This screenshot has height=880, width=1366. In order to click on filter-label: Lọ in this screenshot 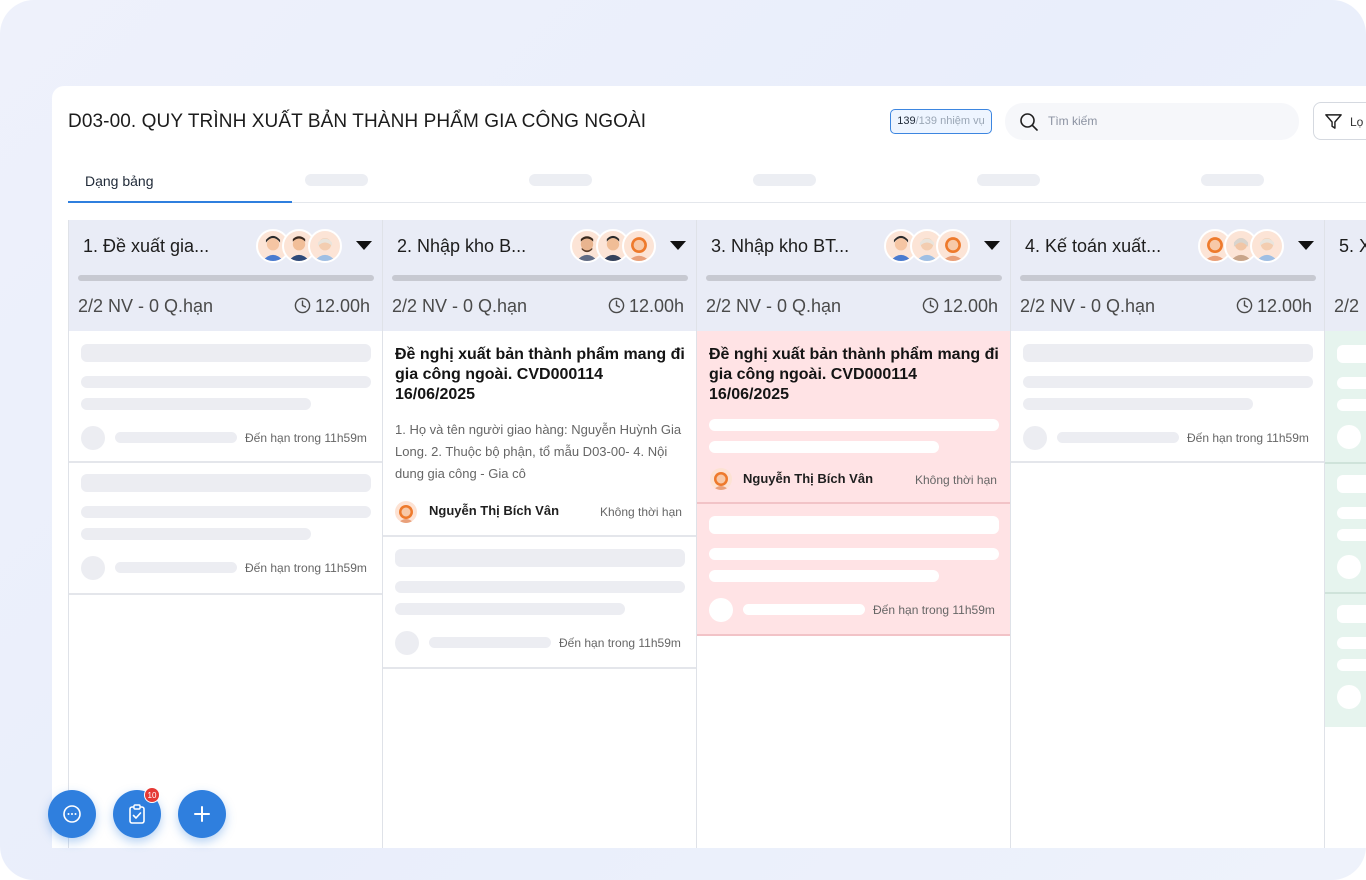, I will do `click(1357, 122)`.